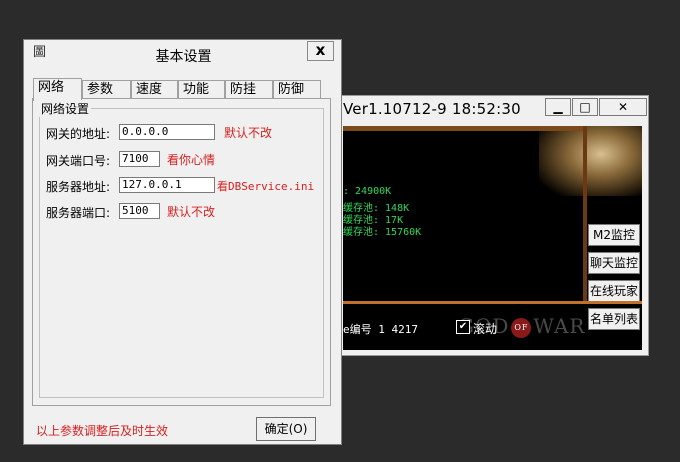 The image size is (680, 462). Describe the element at coordinates (585, 107) in the screenshot. I see `restore-button: □` at that location.